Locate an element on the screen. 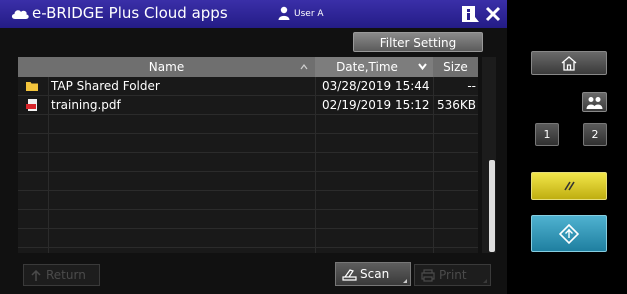 The image size is (627, 294). close-icon is located at coordinates (493, 14).